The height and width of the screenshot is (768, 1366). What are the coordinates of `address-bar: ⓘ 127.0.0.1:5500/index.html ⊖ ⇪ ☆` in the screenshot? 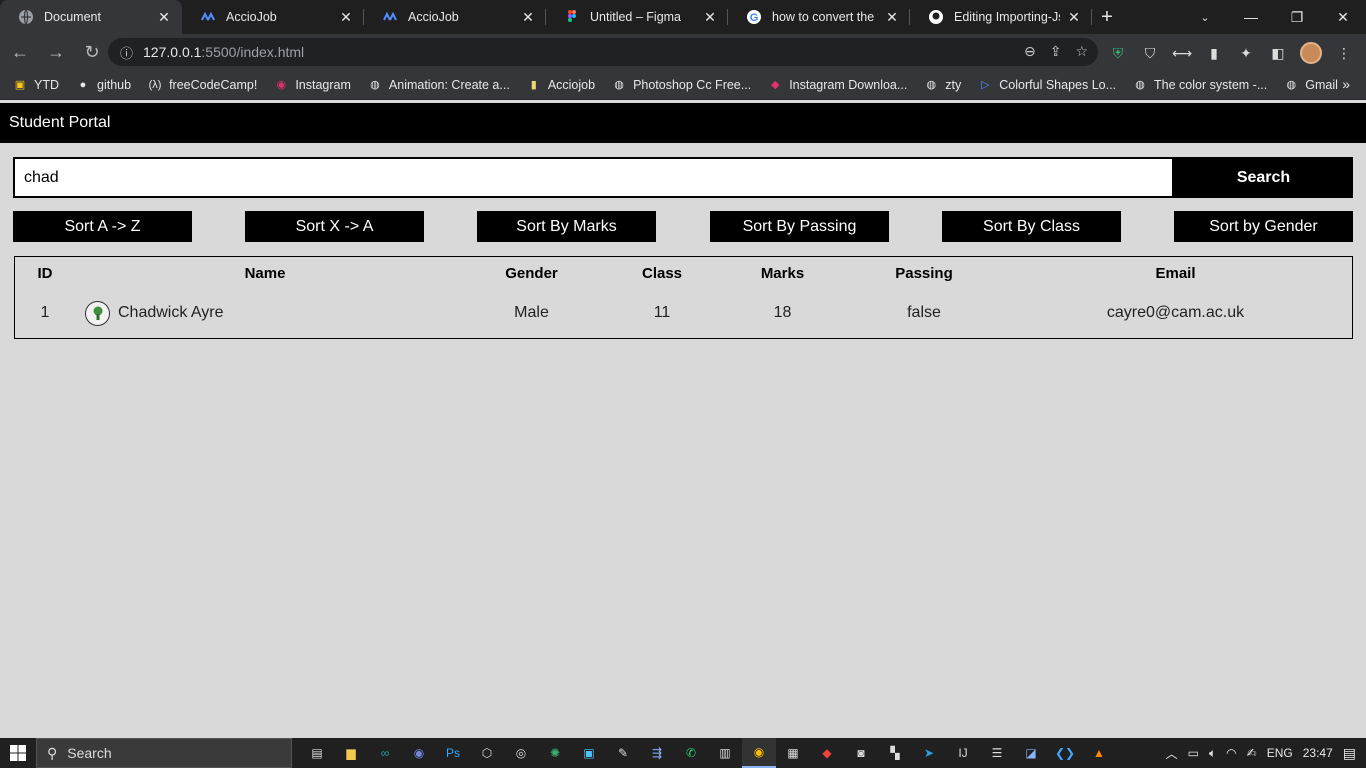 It's located at (603, 52).